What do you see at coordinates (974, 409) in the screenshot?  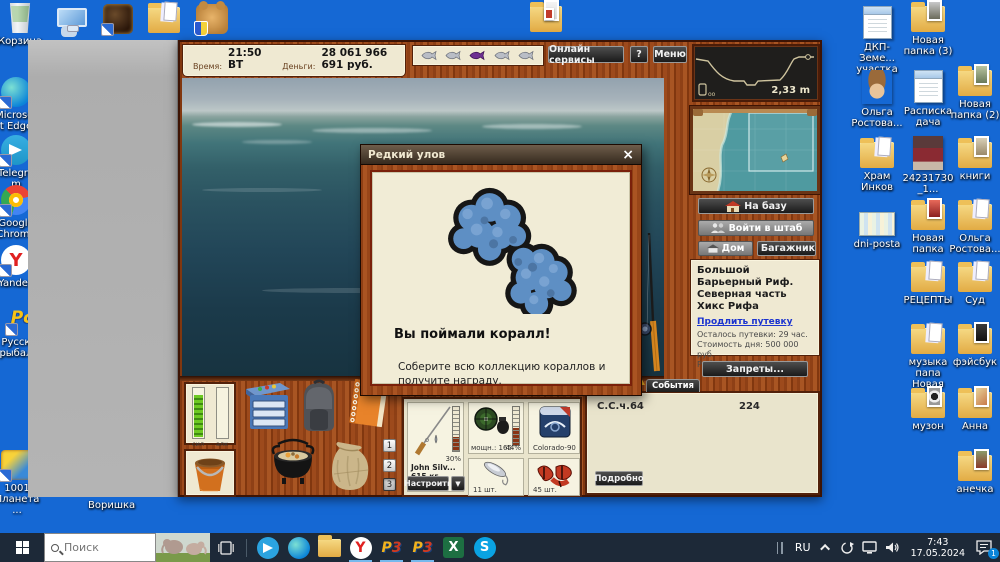 I see `desktop-icon: Анна` at bounding box center [974, 409].